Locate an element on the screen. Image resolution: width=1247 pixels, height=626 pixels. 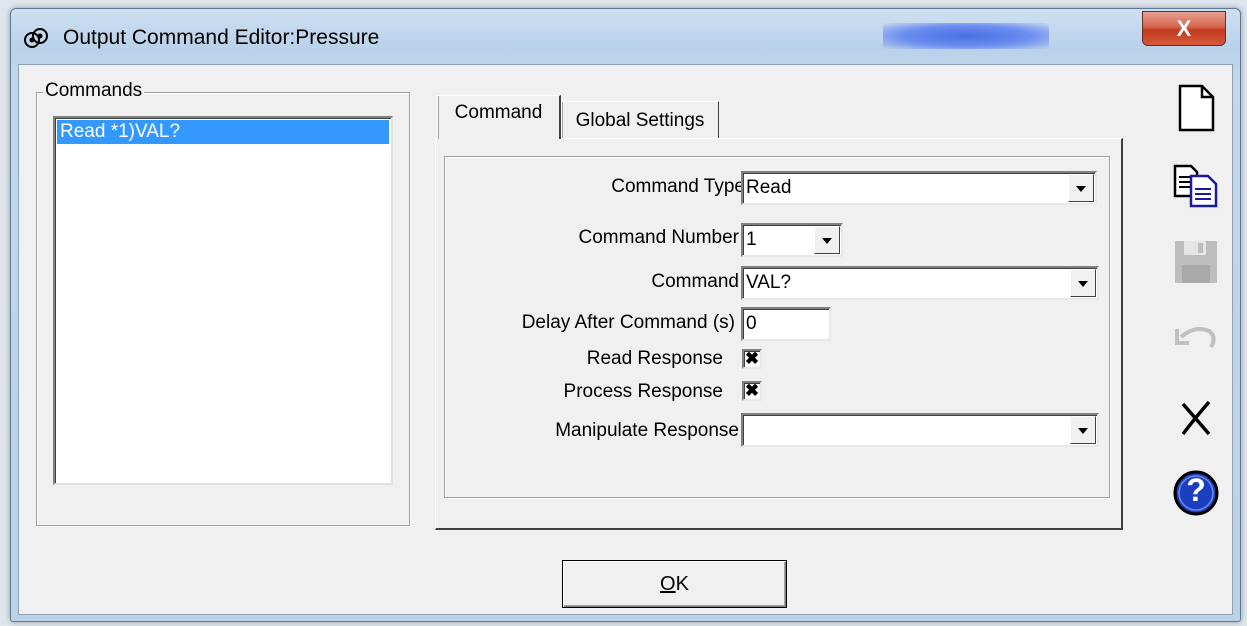
help-icon: ? is located at coordinates (1196, 493).